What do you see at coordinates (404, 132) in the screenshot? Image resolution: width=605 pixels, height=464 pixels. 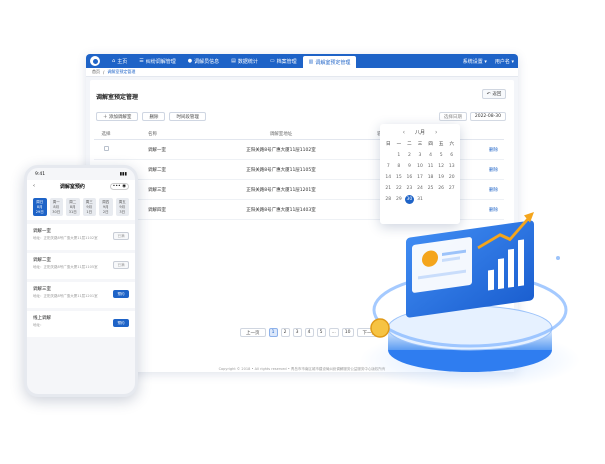 I see `chevron-left-icon: ‹` at bounding box center [404, 132].